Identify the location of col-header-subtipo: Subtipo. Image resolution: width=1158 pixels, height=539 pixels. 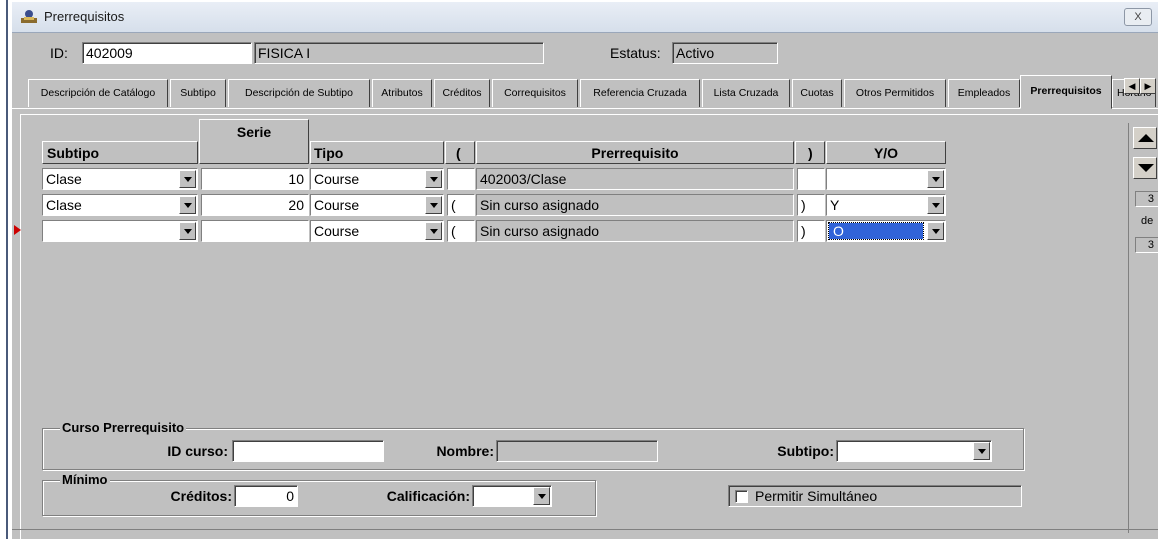
(120, 152).